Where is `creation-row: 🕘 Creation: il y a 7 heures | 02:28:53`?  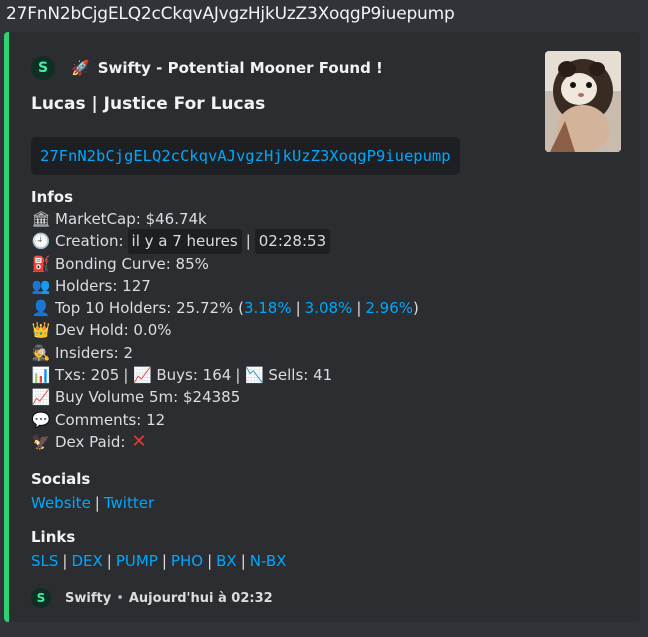
creation-row: 🕘 Creation: il y a 7 heures | 02:28:53 is located at coordinates (225, 241).